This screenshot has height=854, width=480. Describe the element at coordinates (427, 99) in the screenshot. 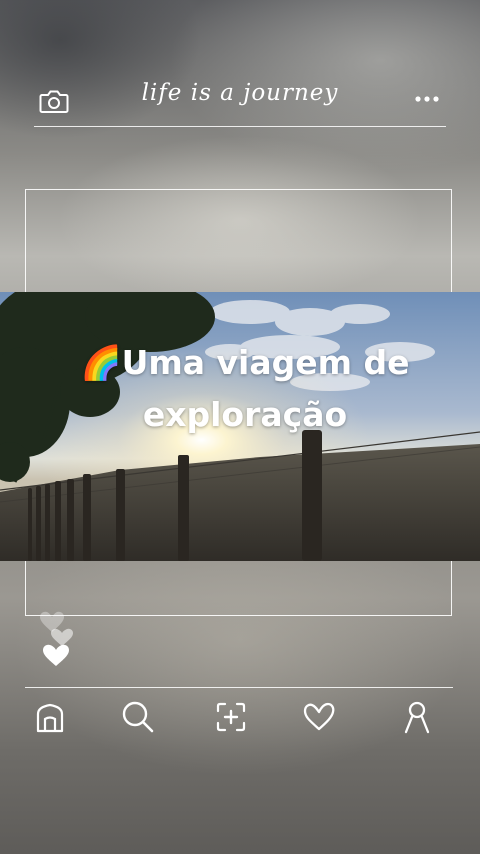

I see `more-dots-icon` at that location.